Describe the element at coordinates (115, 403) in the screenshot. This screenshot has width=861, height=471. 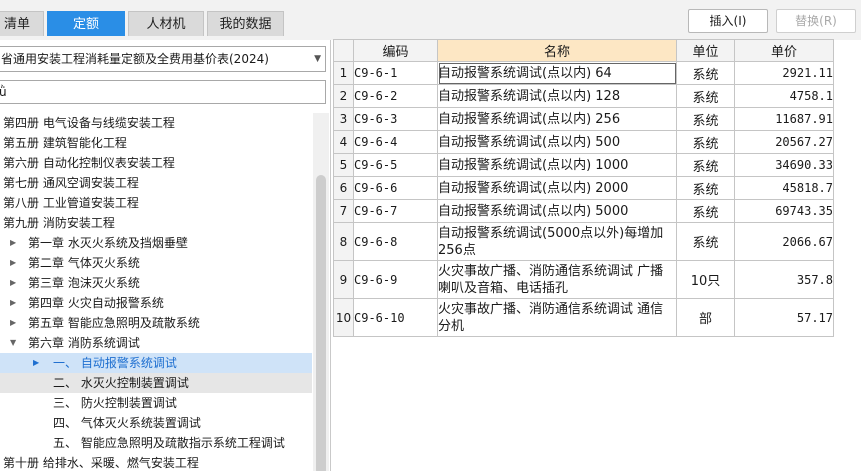
I see `tree-node-label: 三、 防火控制装置调试` at that location.